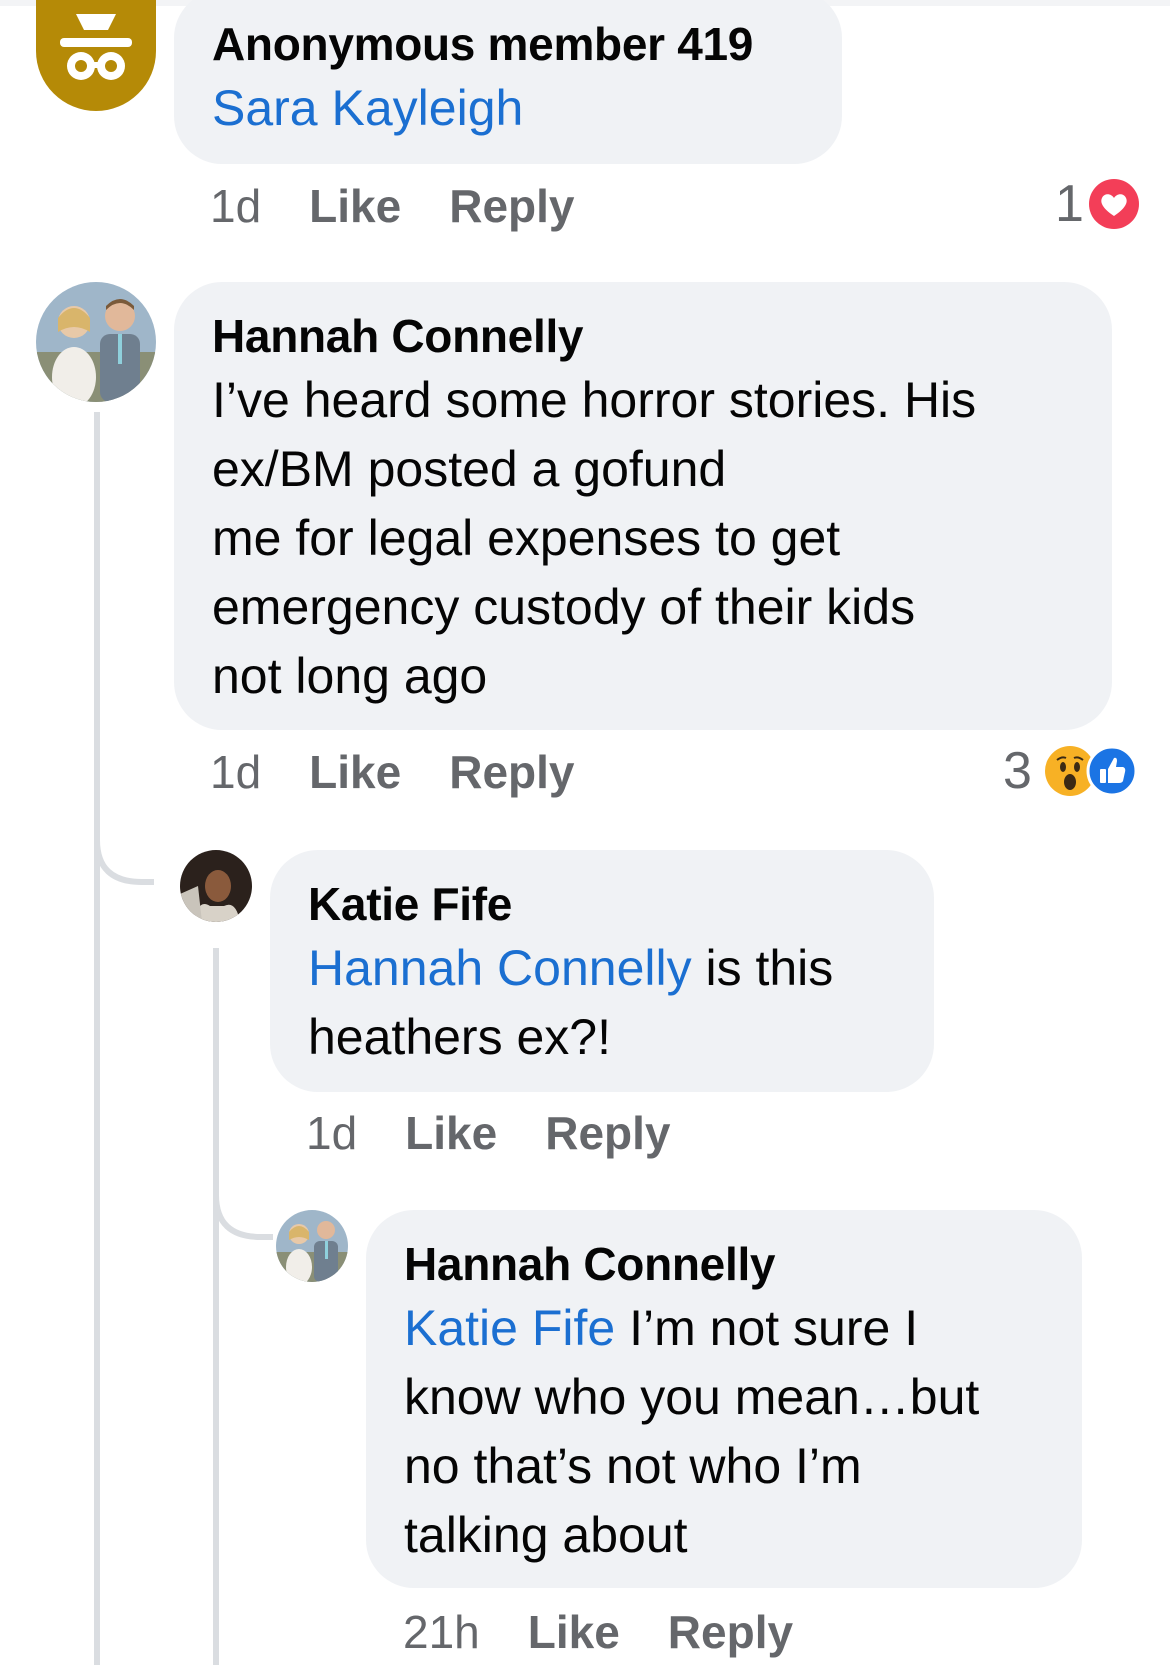 The height and width of the screenshot is (1665, 1170). What do you see at coordinates (500, 968) in the screenshot?
I see `mention-link: Hannah Connelly` at bounding box center [500, 968].